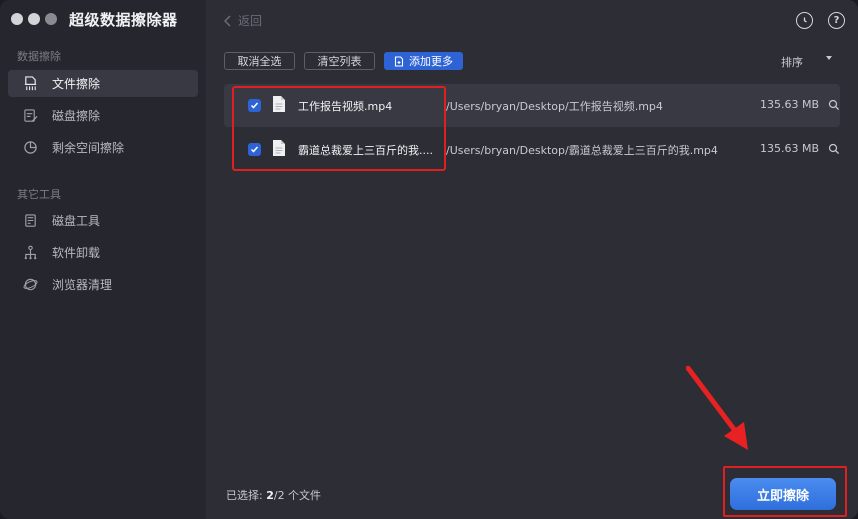 This screenshot has width=858, height=519. Describe the element at coordinates (339, 61) in the screenshot. I see `clear-list-button: 清空列表` at that location.